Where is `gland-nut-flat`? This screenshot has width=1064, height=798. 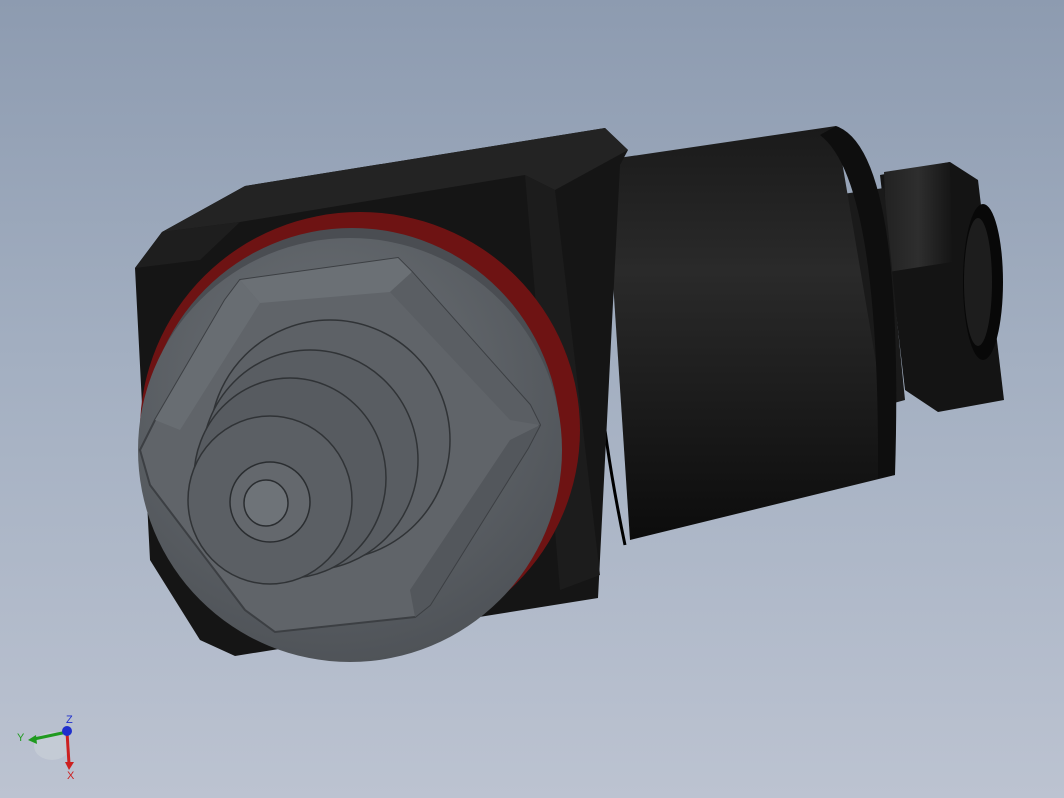 gland-nut-flat is located at coordinates (918, 217).